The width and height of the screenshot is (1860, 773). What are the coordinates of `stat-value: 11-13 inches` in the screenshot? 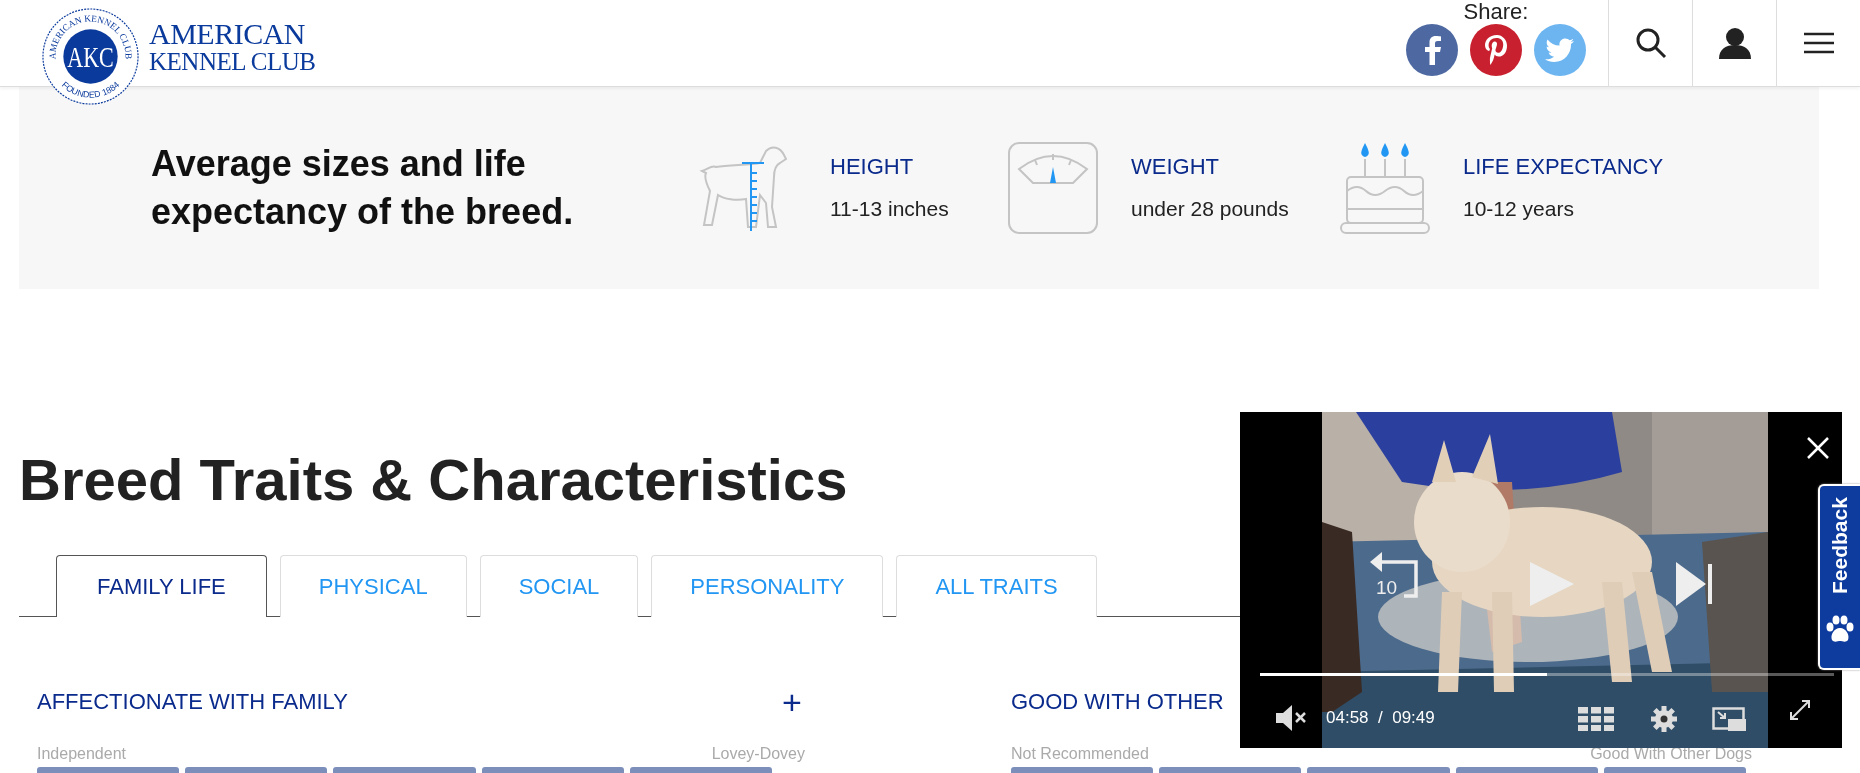 It's located at (889, 209).